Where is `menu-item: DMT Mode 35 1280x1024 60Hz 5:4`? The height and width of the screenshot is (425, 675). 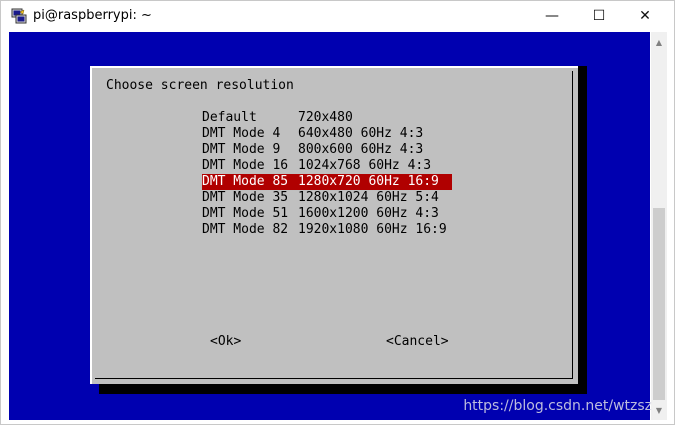
menu-item: DMT Mode 35 1280x1024 60Hz 5:4 is located at coordinates (327, 198).